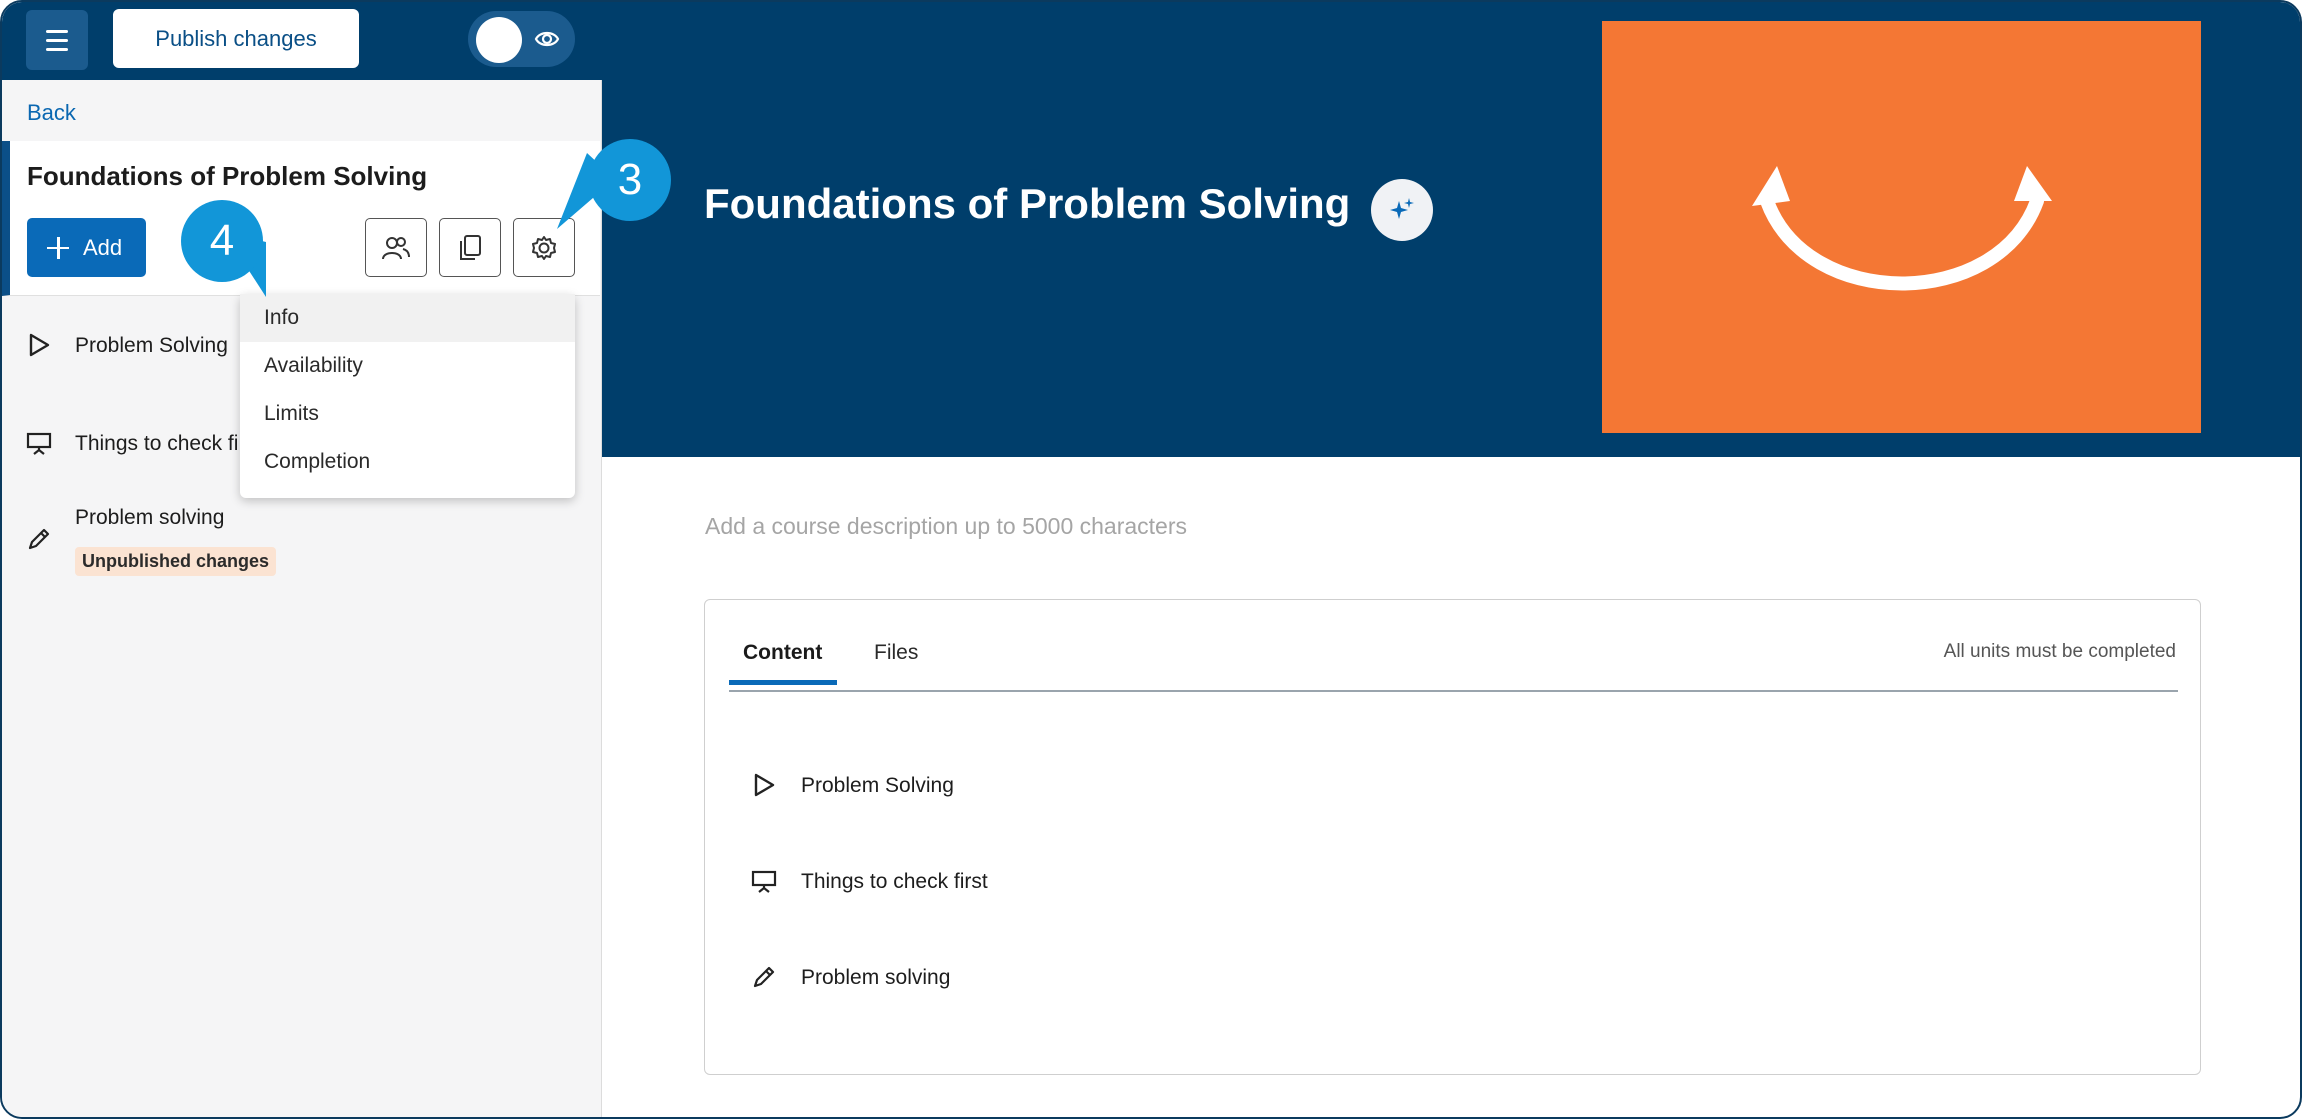  I want to click on tab-content: Content, so click(782, 653).